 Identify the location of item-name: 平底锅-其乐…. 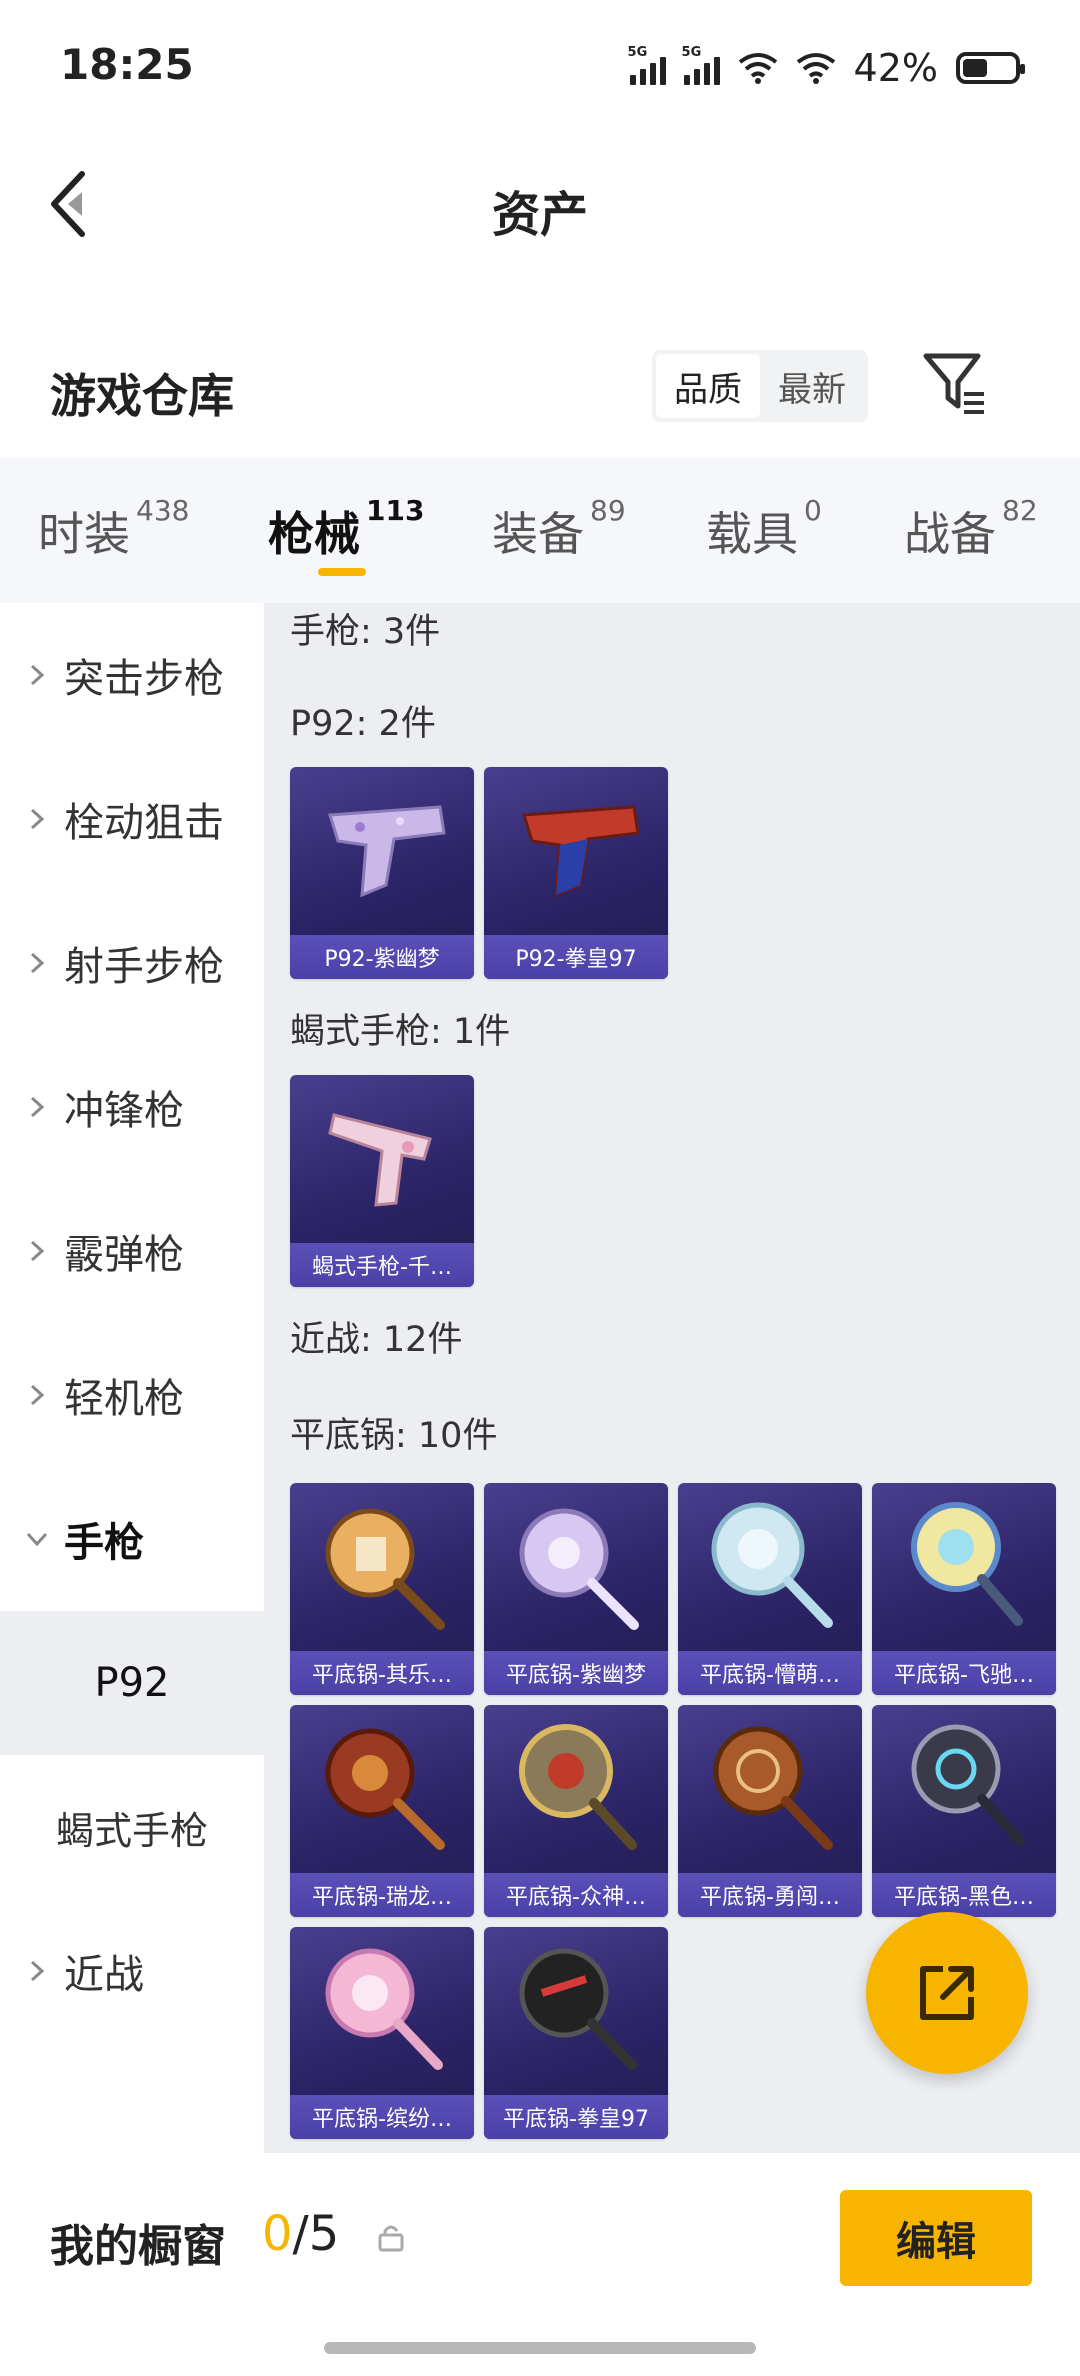
(382, 1673).